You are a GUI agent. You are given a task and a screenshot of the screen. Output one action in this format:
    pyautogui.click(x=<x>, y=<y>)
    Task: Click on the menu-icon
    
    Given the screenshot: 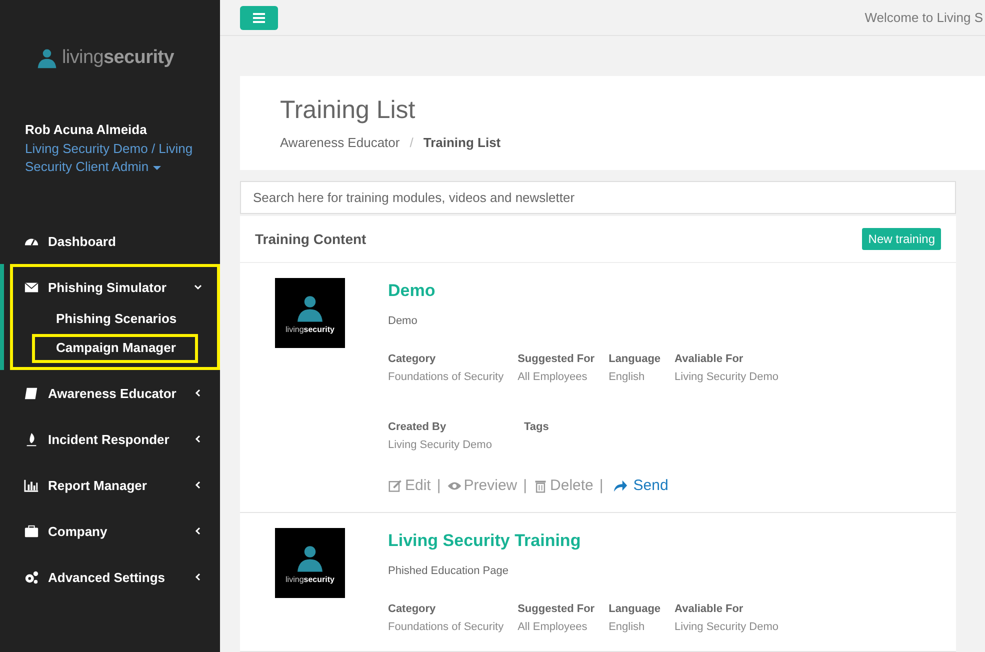 What is the action you would take?
    pyautogui.click(x=259, y=17)
    